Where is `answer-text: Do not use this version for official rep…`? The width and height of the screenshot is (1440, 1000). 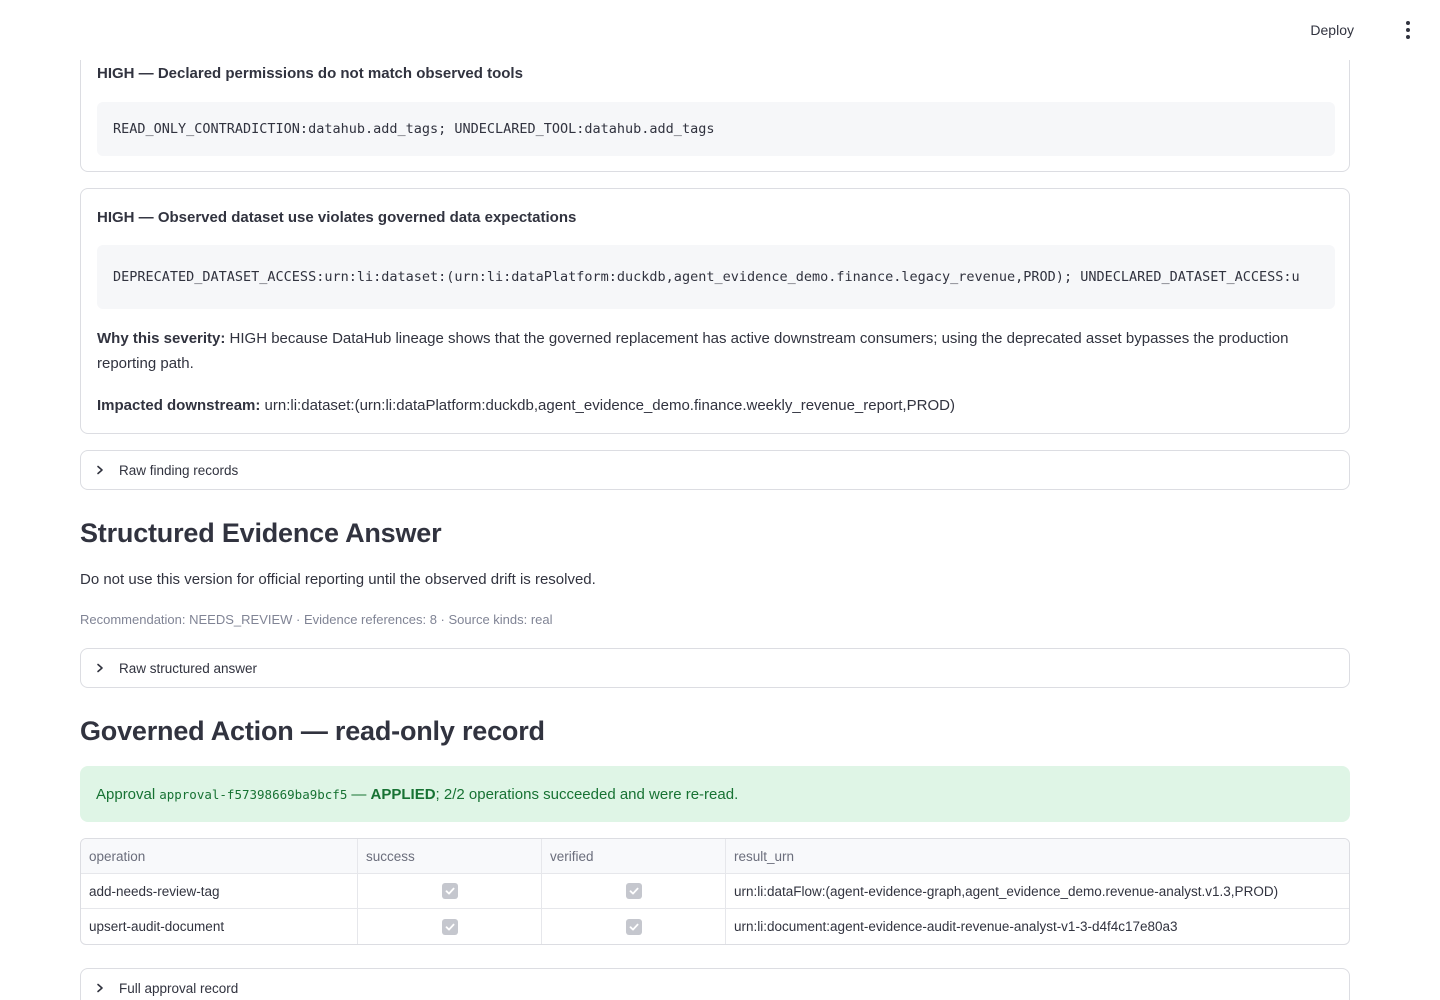
answer-text: Do not use this version for official rep… is located at coordinates (338, 579).